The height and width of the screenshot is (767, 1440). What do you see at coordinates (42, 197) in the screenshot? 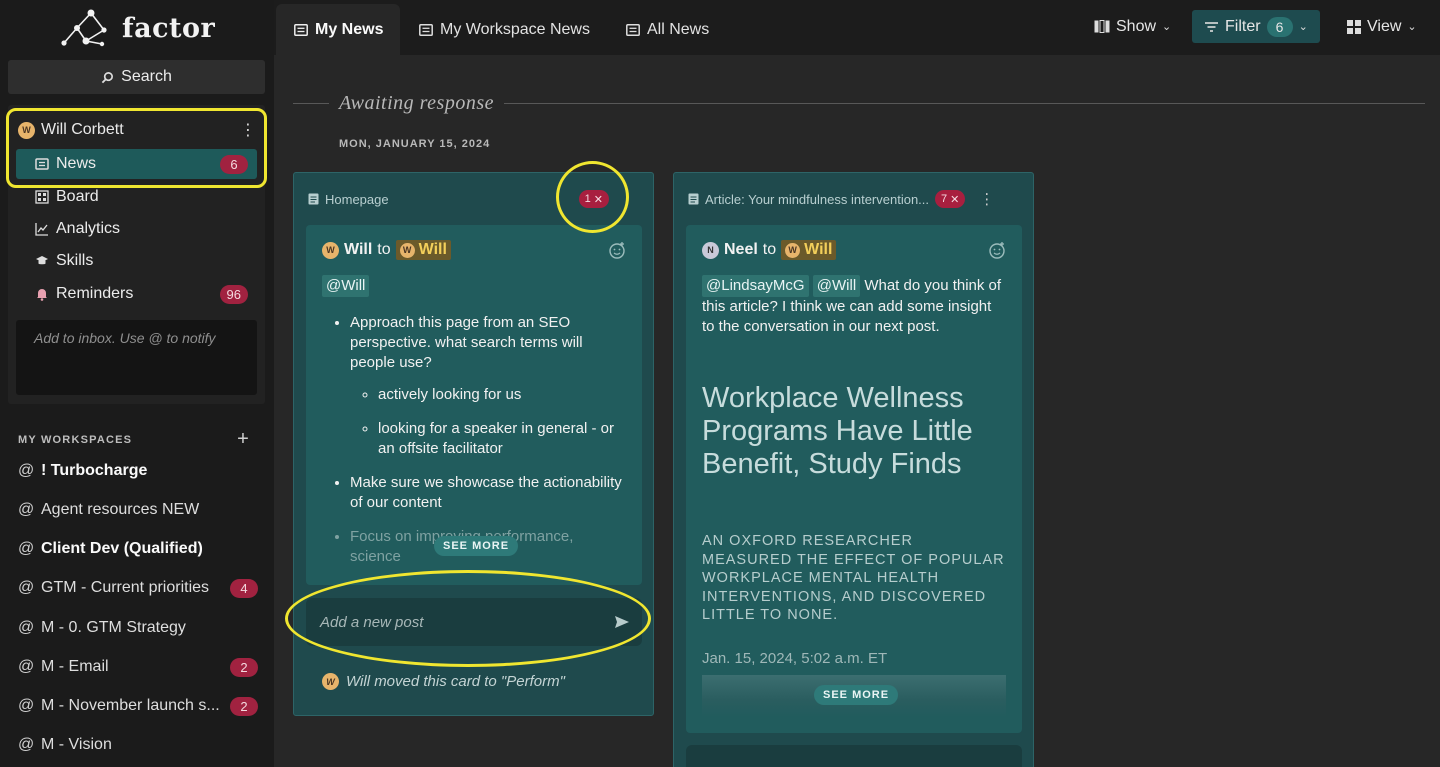
I see `board-icon` at bounding box center [42, 197].